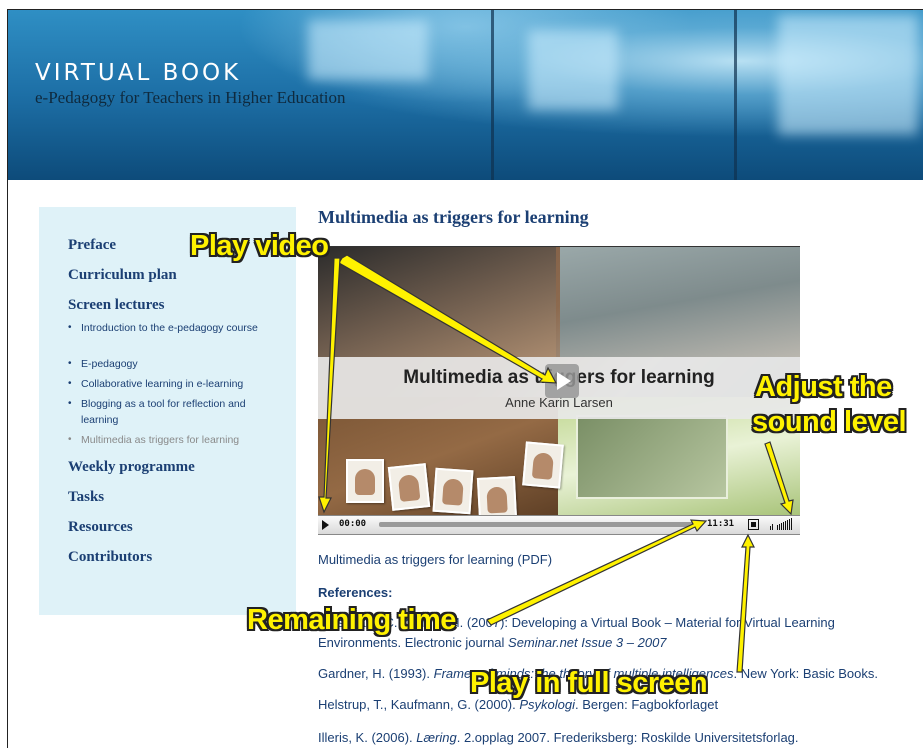  I want to click on sidebar-item-weekly-programme: Weekly programme, so click(131, 467).